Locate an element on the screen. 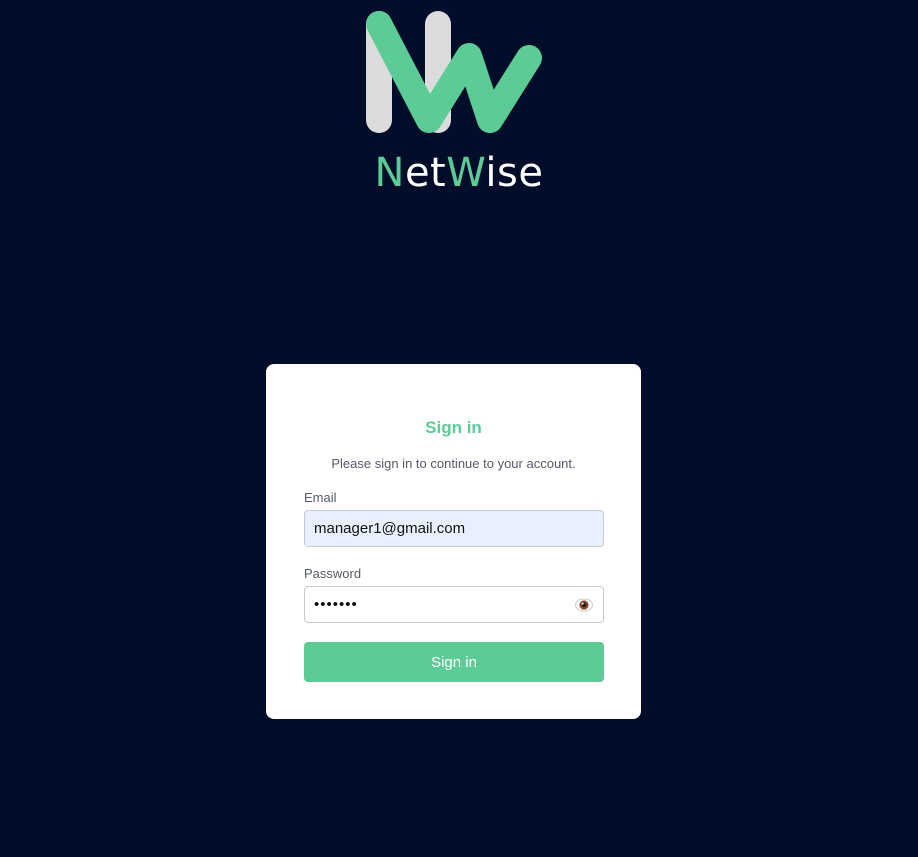  password-label: Password is located at coordinates (333, 573).